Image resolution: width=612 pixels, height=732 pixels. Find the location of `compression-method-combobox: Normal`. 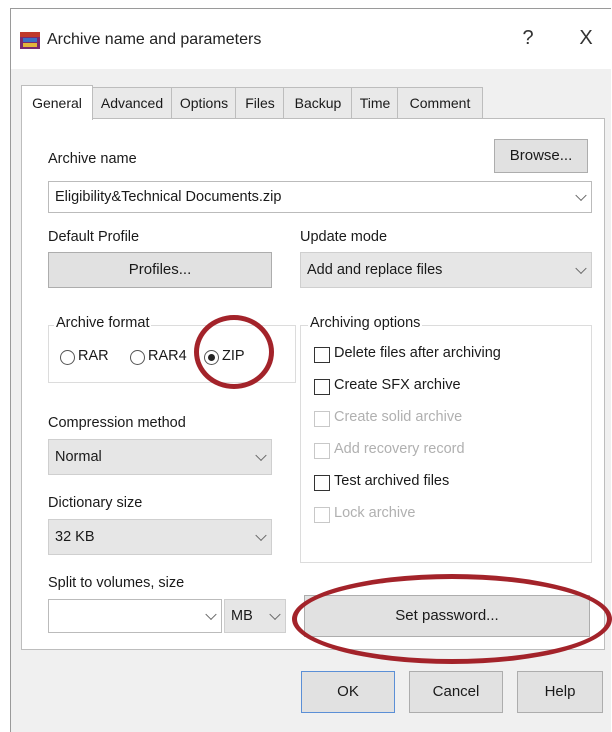

compression-method-combobox: Normal is located at coordinates (160, 457).